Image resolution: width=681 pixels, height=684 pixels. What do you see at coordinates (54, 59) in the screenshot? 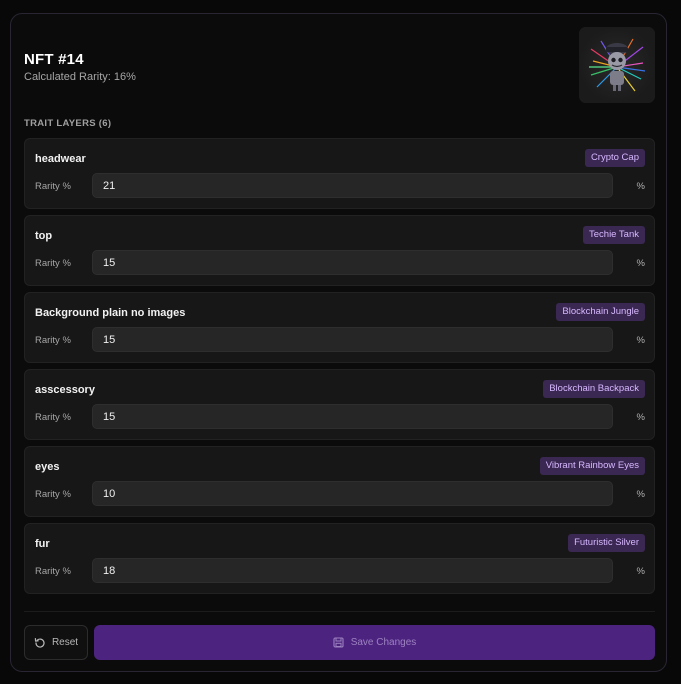
I see `nft-title: NFT #14` at bounding box center [54, 59].